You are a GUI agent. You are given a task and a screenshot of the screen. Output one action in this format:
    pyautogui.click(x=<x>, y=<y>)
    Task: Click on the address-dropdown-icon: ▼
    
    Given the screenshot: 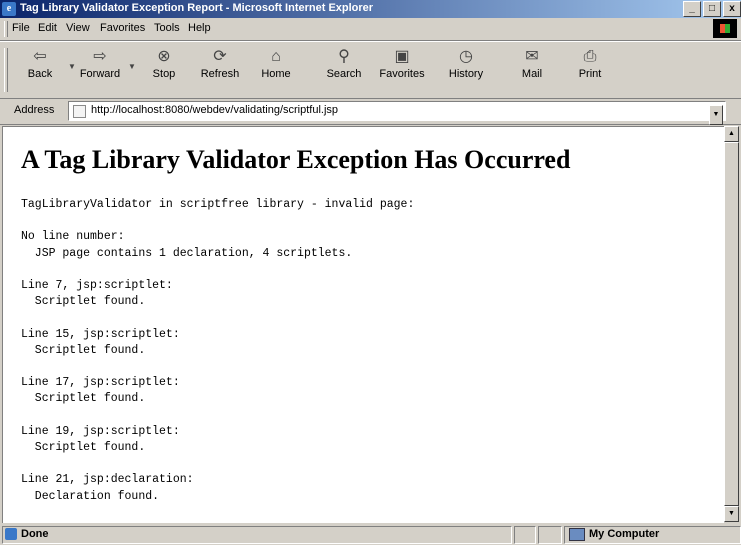 What is the action you would take?
    pyautogui.click(x=716, y=115)
    